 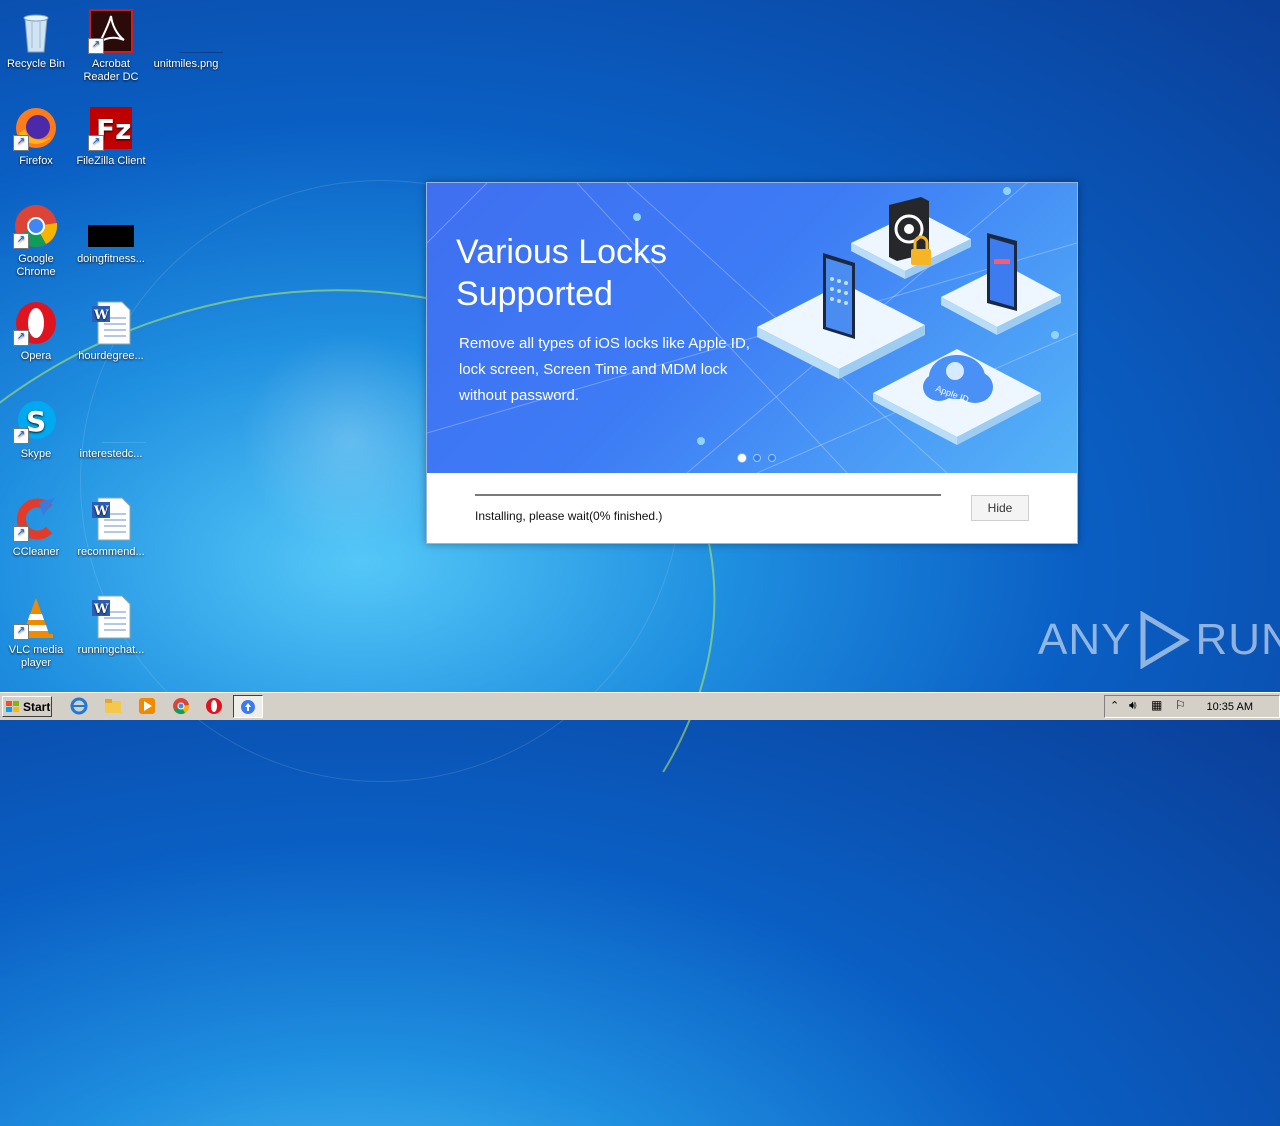 I want to click on desktop-icon-recycle-bin: Recycle Bin, so click(x=36, y=39).